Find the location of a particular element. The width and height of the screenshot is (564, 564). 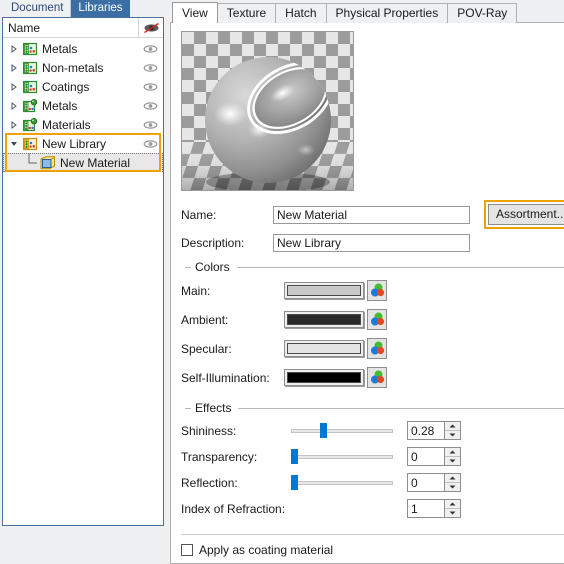

index-of-refraction-label: Index of Refraction: is located at coordinates (233, 508).